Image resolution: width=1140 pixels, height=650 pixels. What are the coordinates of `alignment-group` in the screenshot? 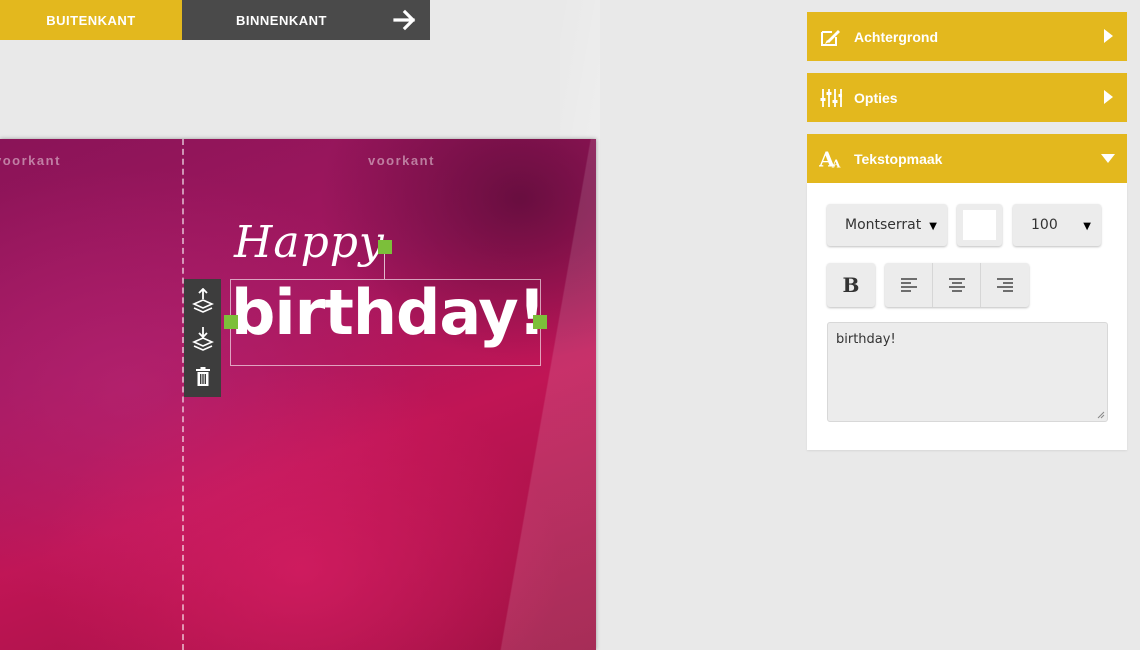 It's located at (957, 285).